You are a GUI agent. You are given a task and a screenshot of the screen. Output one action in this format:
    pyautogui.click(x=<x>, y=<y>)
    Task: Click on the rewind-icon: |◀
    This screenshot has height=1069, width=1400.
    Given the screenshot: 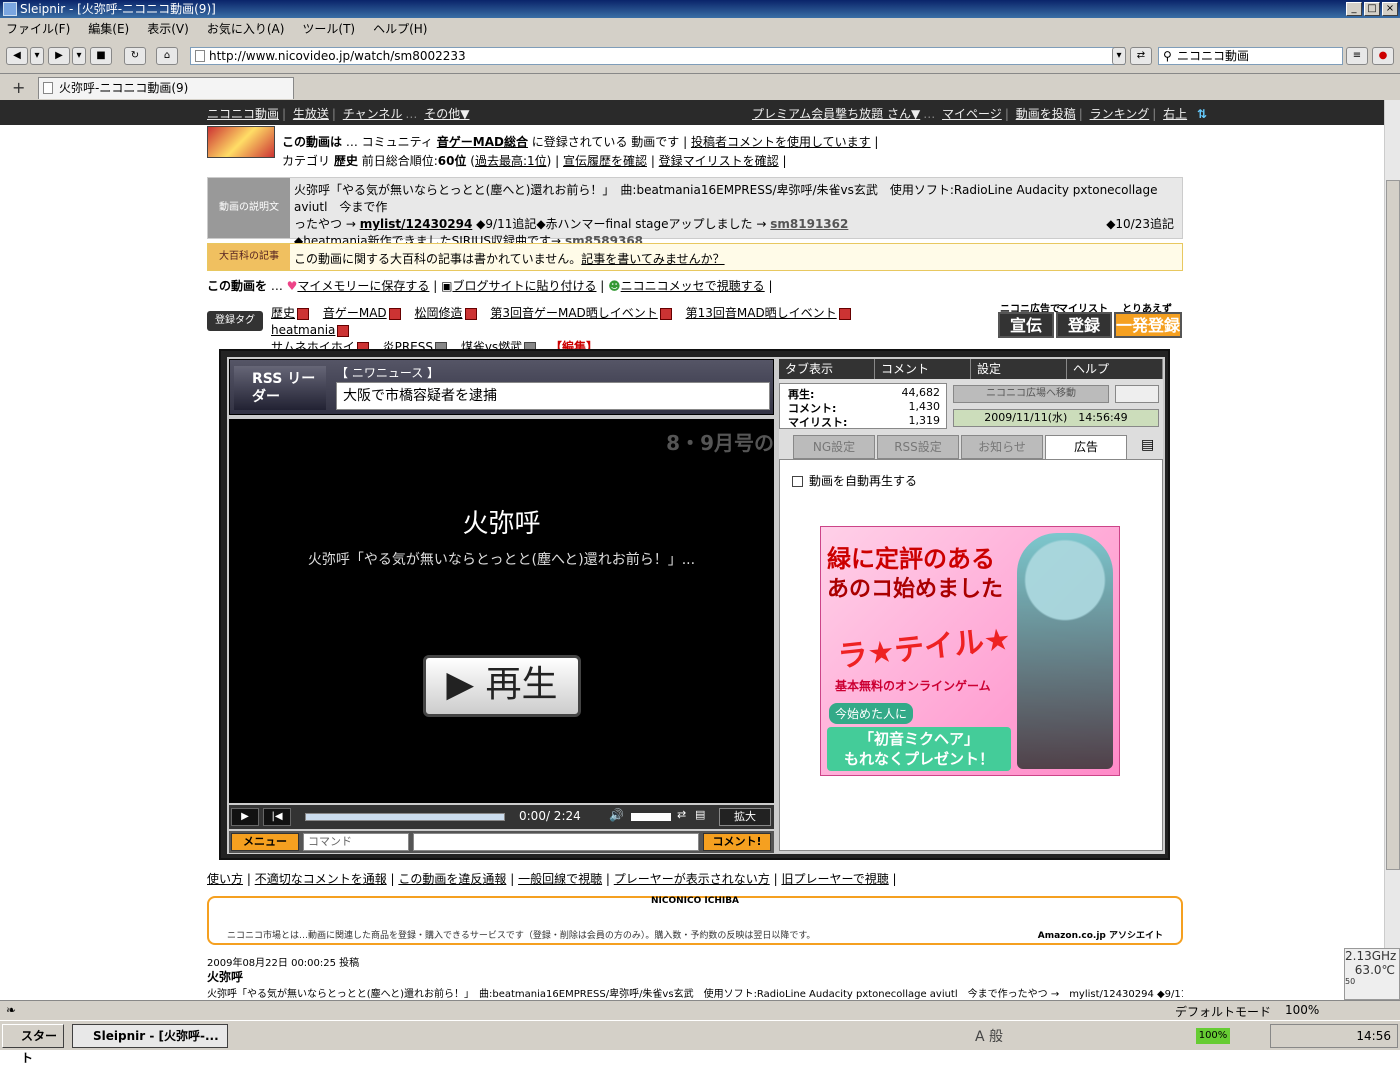 What is the action you would take?
    pyautogui.click(x=277, y=817)
    